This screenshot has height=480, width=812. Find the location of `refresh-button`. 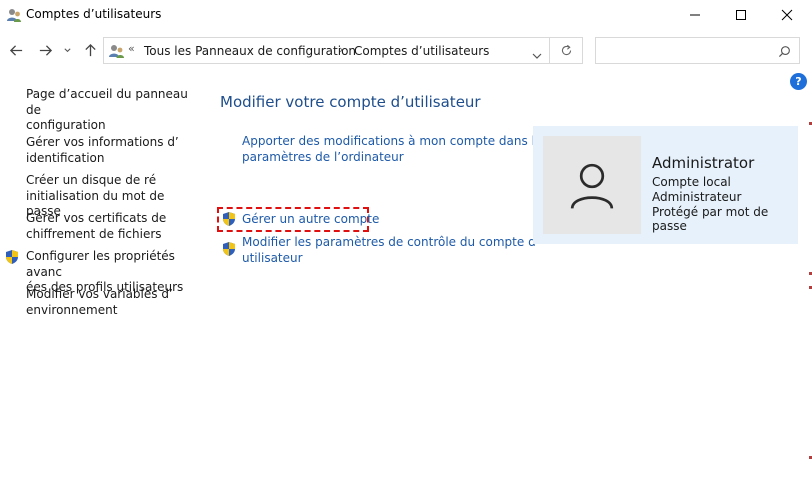

refresh-button is located at coordinates (566, 50).